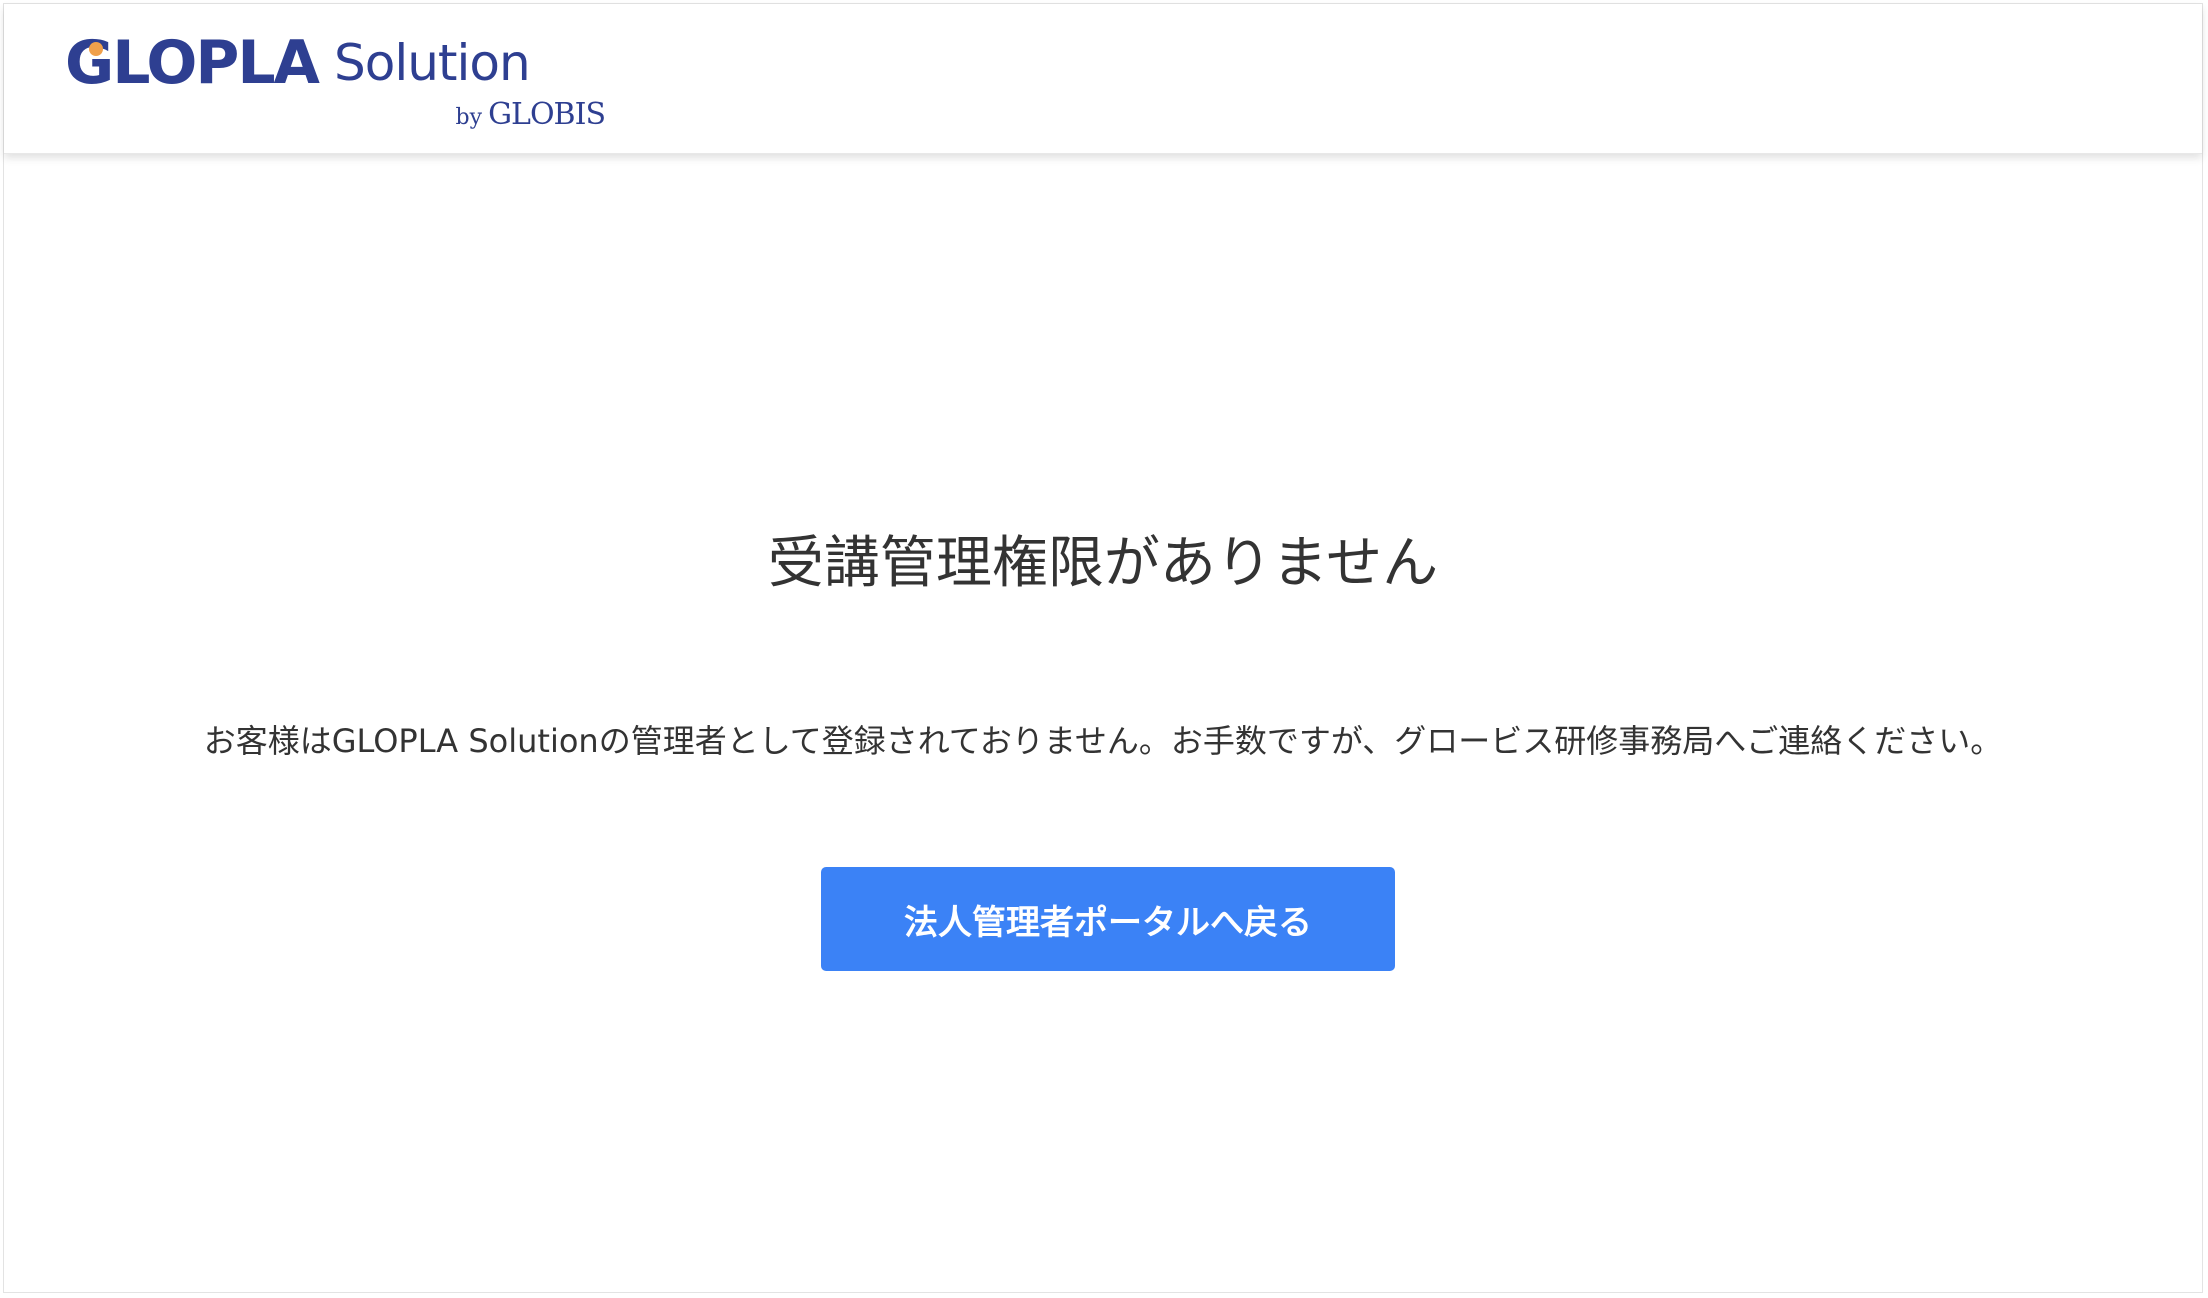  I want to click on page-title: 受講管理権限がありません, so click(1103, 563).